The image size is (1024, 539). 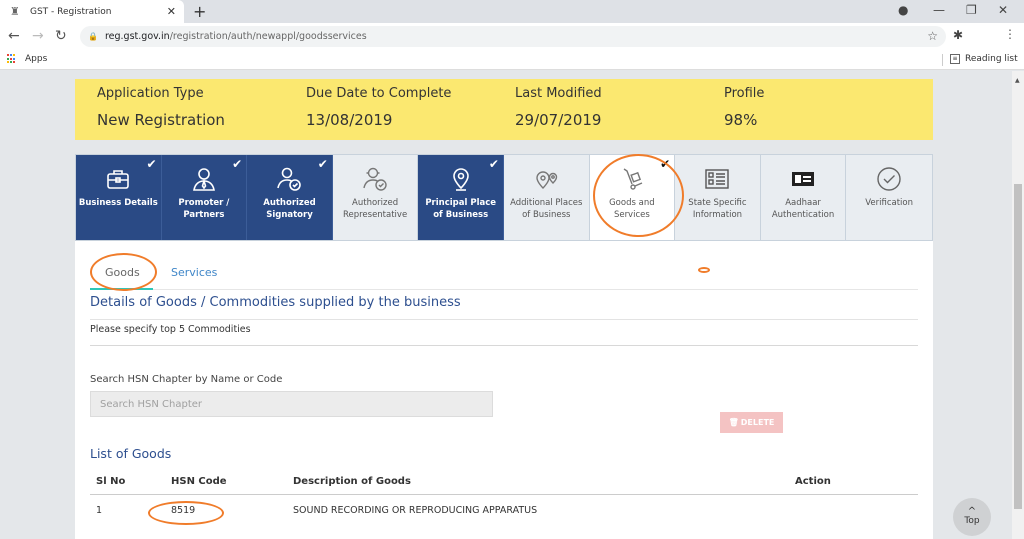 What do you see at coordinates (1003, 10) in the screenshot?
I see `close-window-button: ✕` at bounding box center [1003, 10].